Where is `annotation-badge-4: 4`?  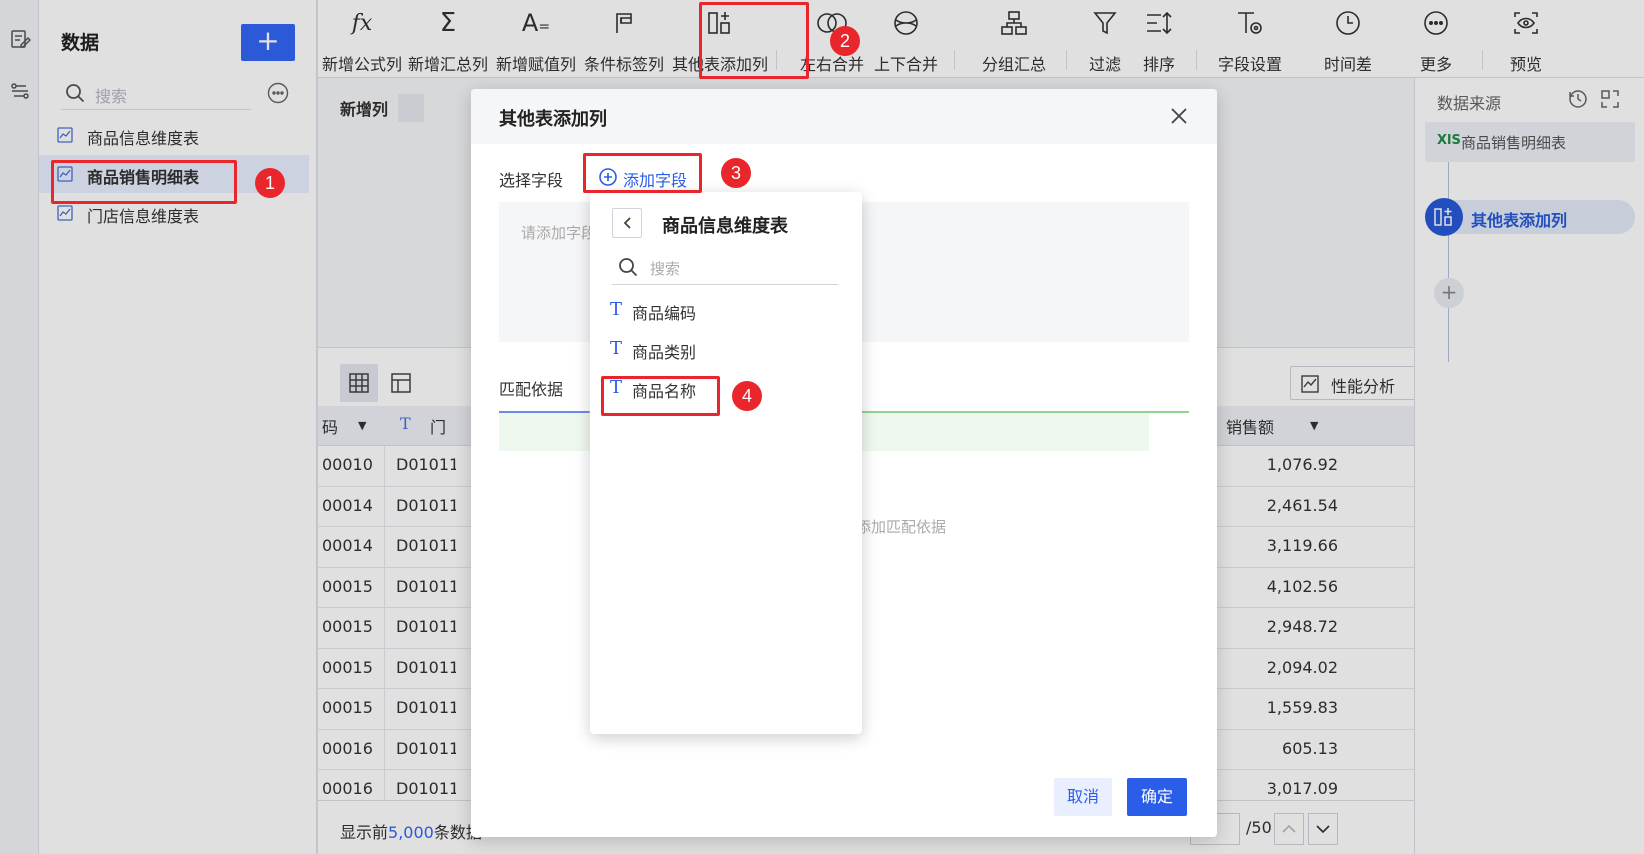
annotation-badge-4: 4 is located at coordinates (747, 396).